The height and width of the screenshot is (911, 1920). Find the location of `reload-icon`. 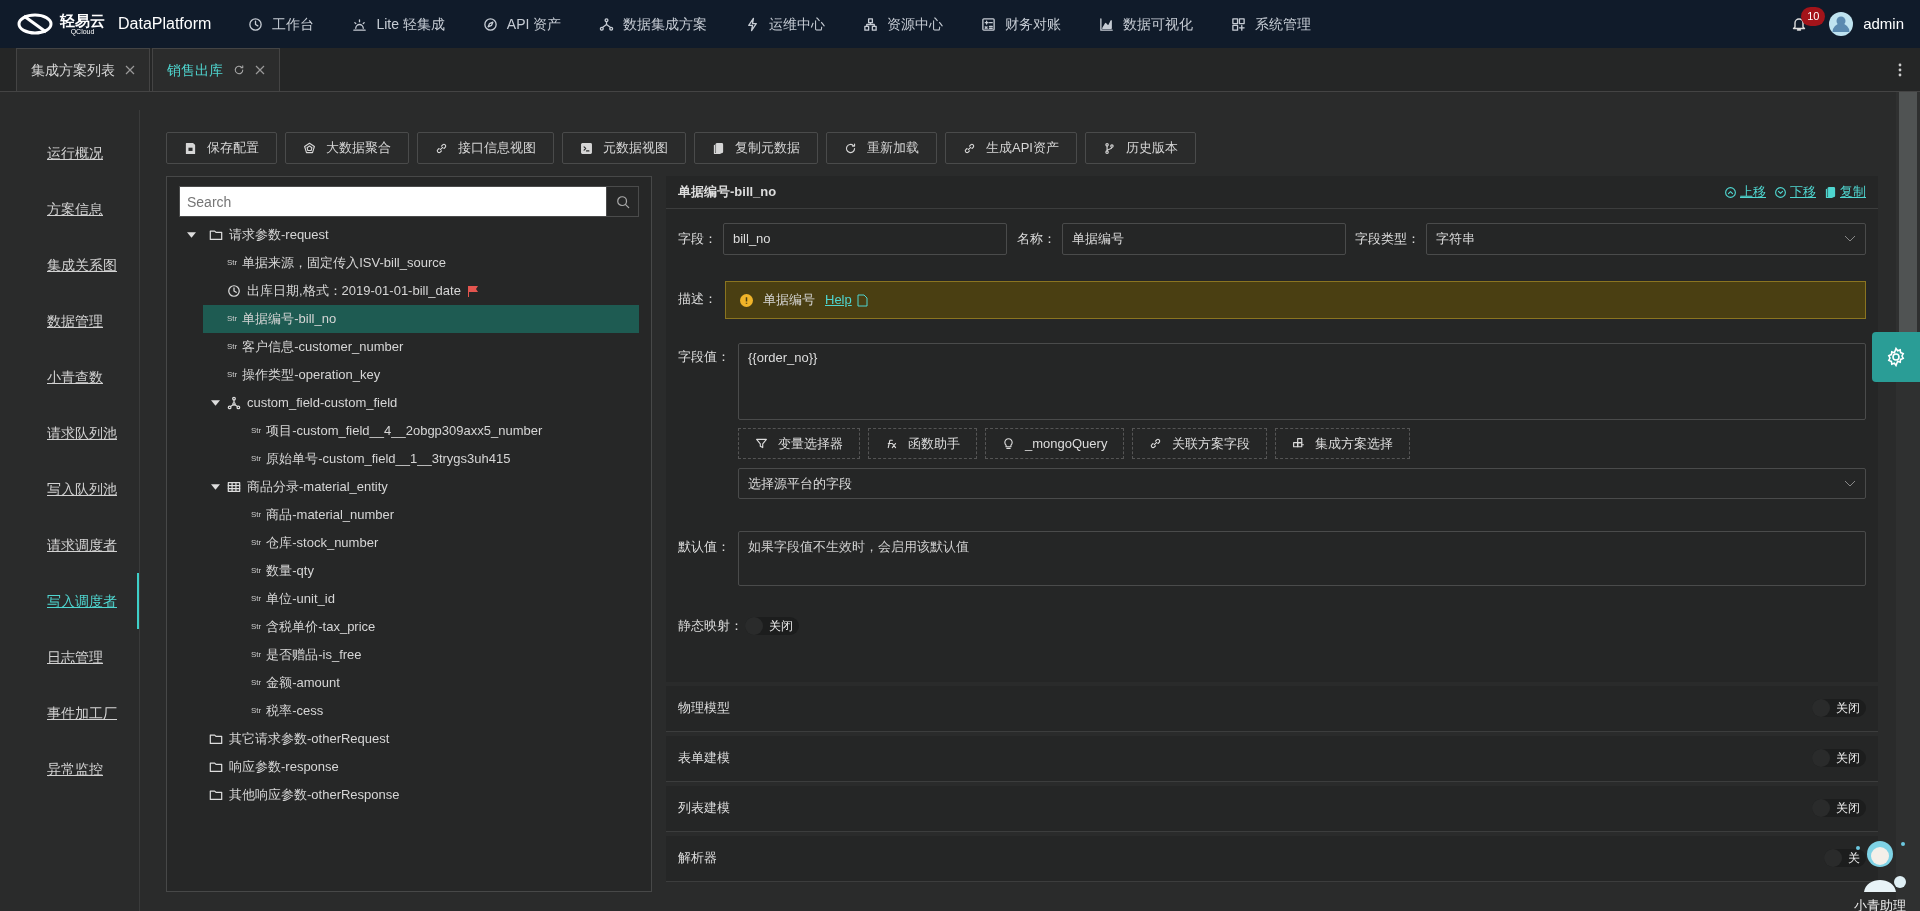

reload-icon is located at coordinates (239, 70).